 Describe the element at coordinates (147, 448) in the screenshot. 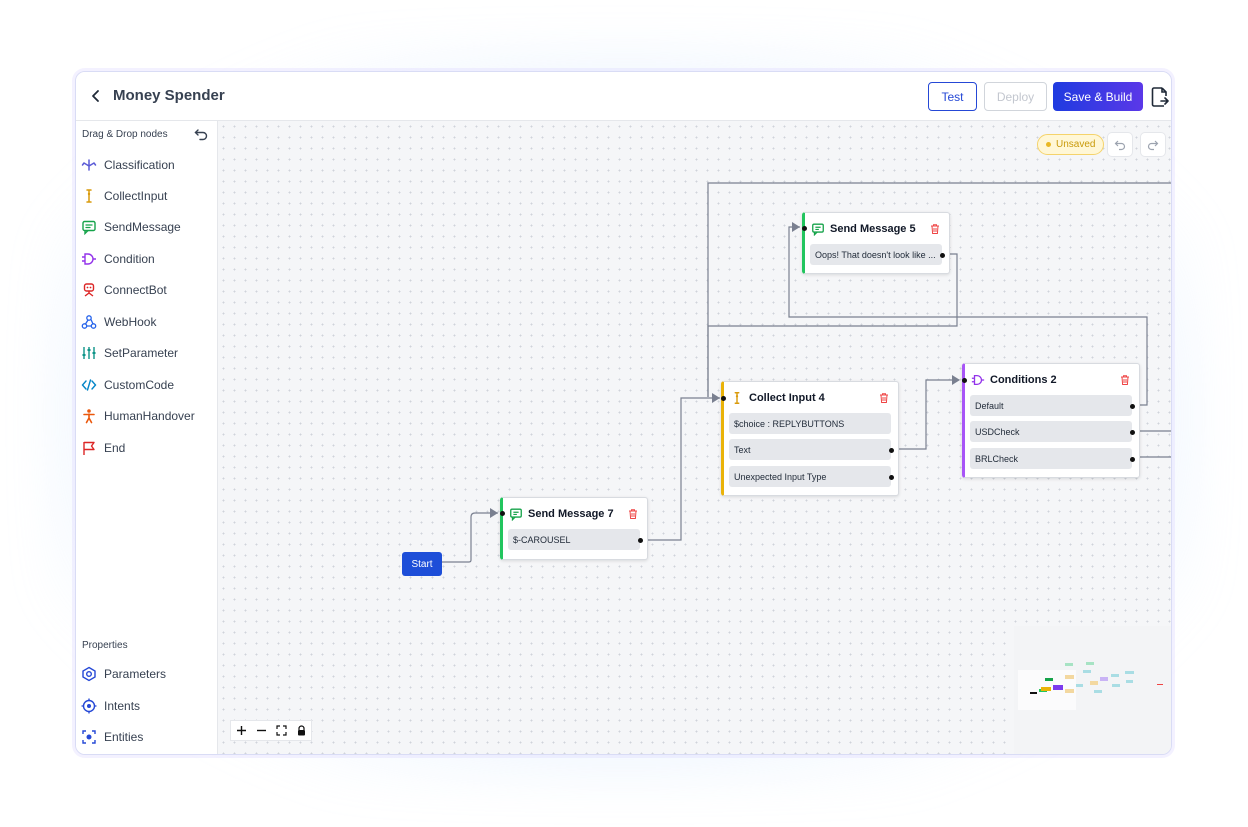

I see `palette-item-end: End` at that location.